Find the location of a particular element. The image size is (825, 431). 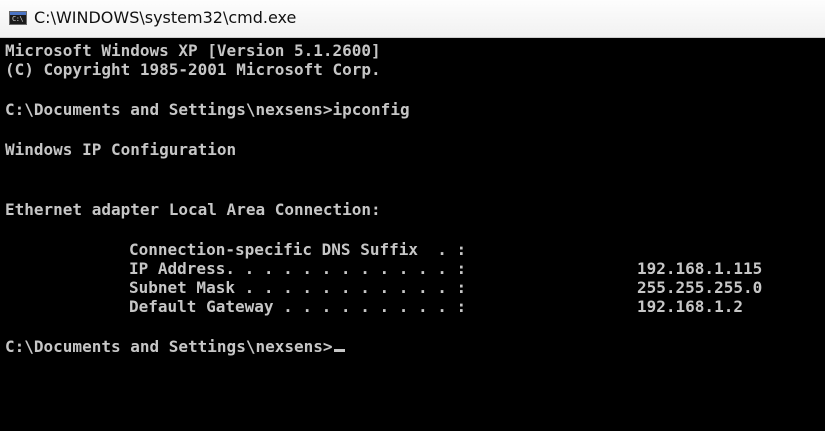

title-bar: C:\ C:\WINDOWS\system32\cmd.exe is located at coordinates (412, 19).